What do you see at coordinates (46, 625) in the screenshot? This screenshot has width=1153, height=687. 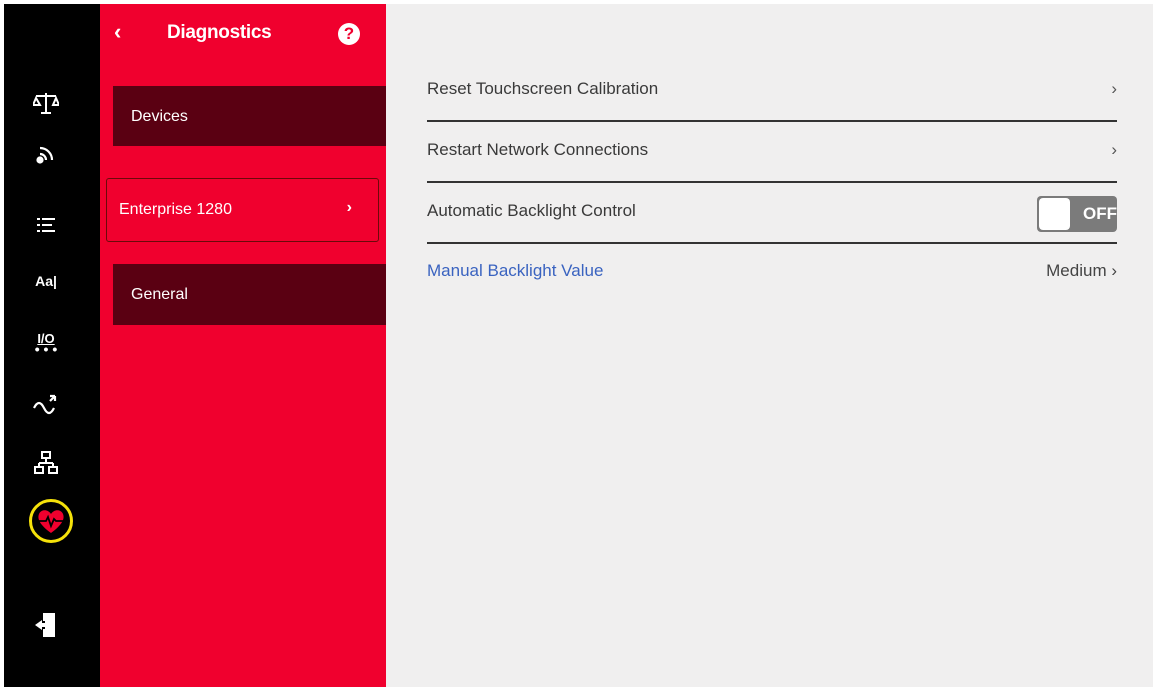 I see `logout-icon` at bounding box center [46, 625].